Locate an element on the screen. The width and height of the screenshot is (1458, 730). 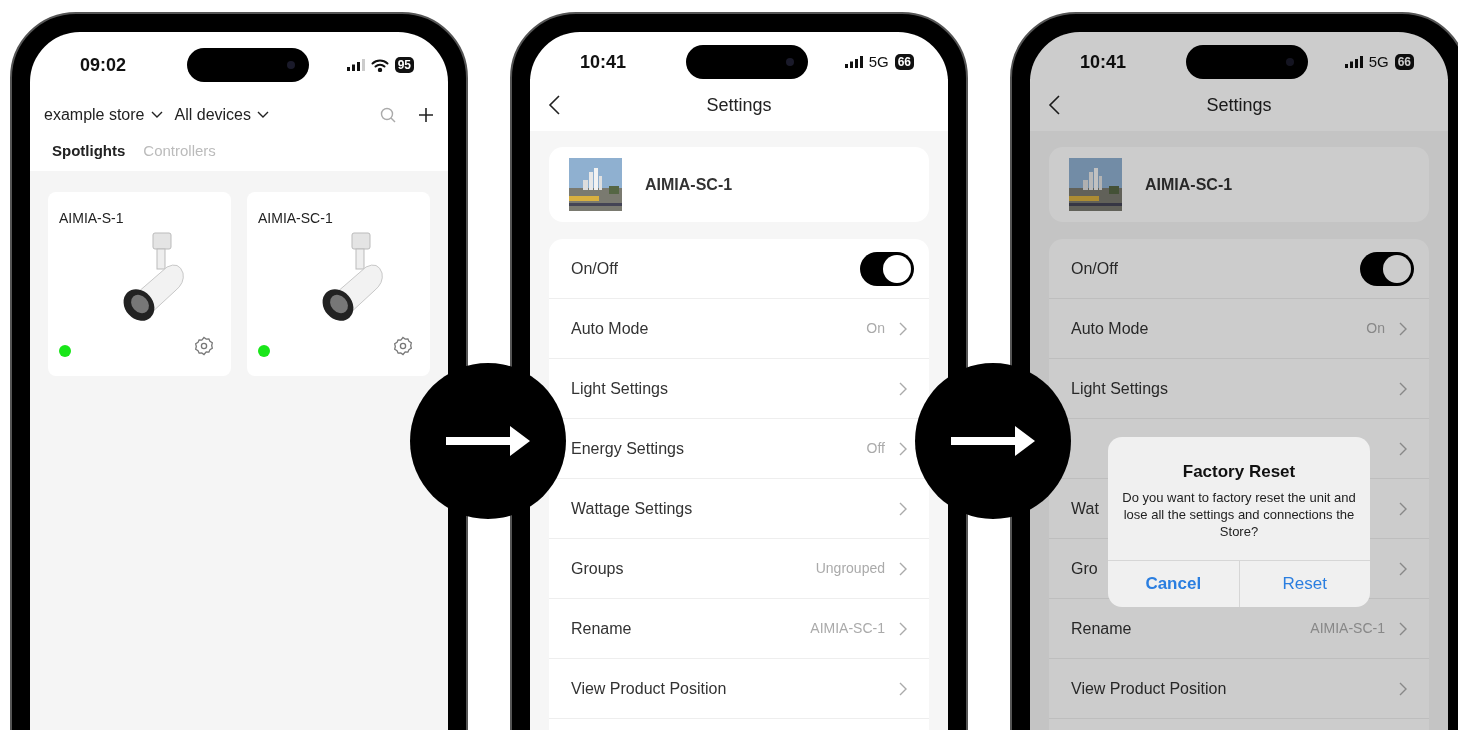
dialog-message: Do you want to factory reset the unit and lose all the settings and connections the Store? is located at coordinates (1239, 514).